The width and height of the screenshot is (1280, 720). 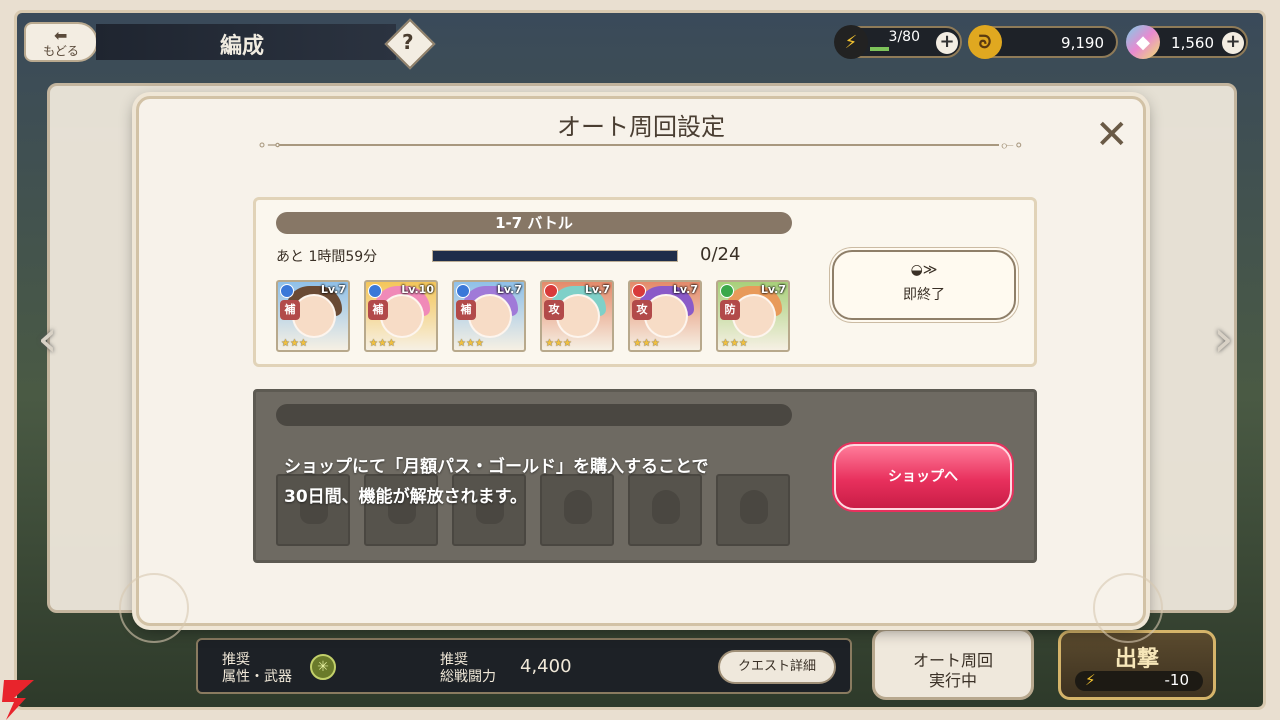 I want to click on locked-character-slot, so click(x=753, y=510).